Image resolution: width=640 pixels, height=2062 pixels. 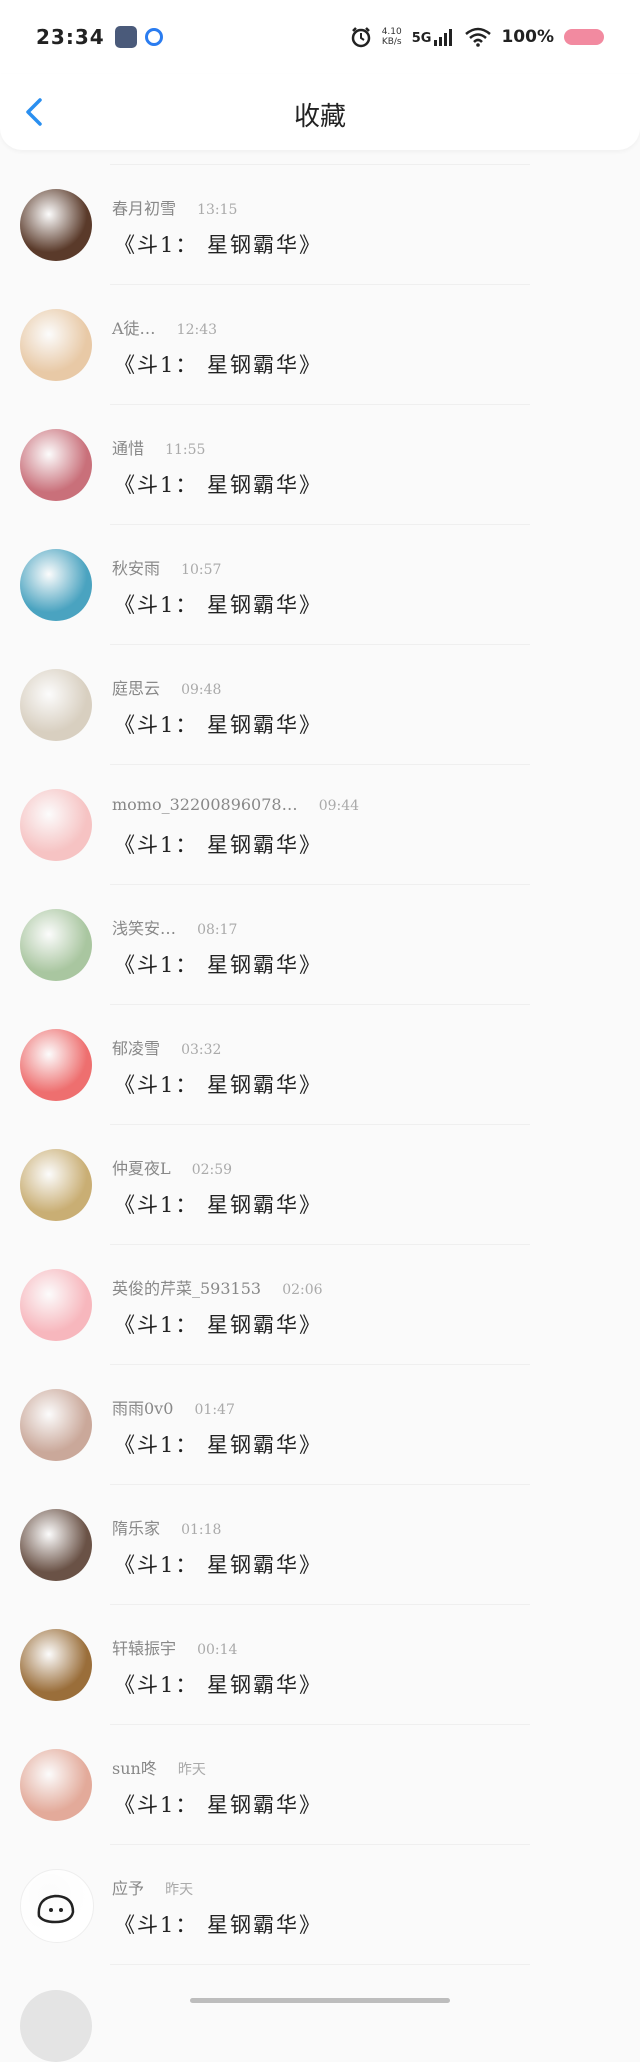 What do you see at coordinates (56, 1909) in the screenshot?
I see `doodle-icon` at bounding box center [56, 1909].